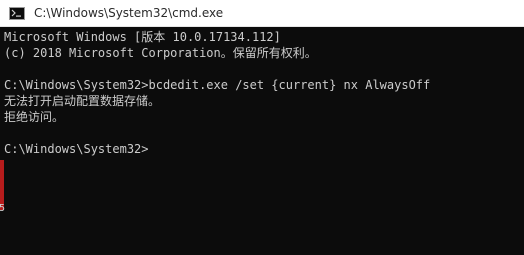  What do you see at coordinates (17, 13) in the screenshot?
I see `command-prompt-icon` at bounding box center [17, 13].